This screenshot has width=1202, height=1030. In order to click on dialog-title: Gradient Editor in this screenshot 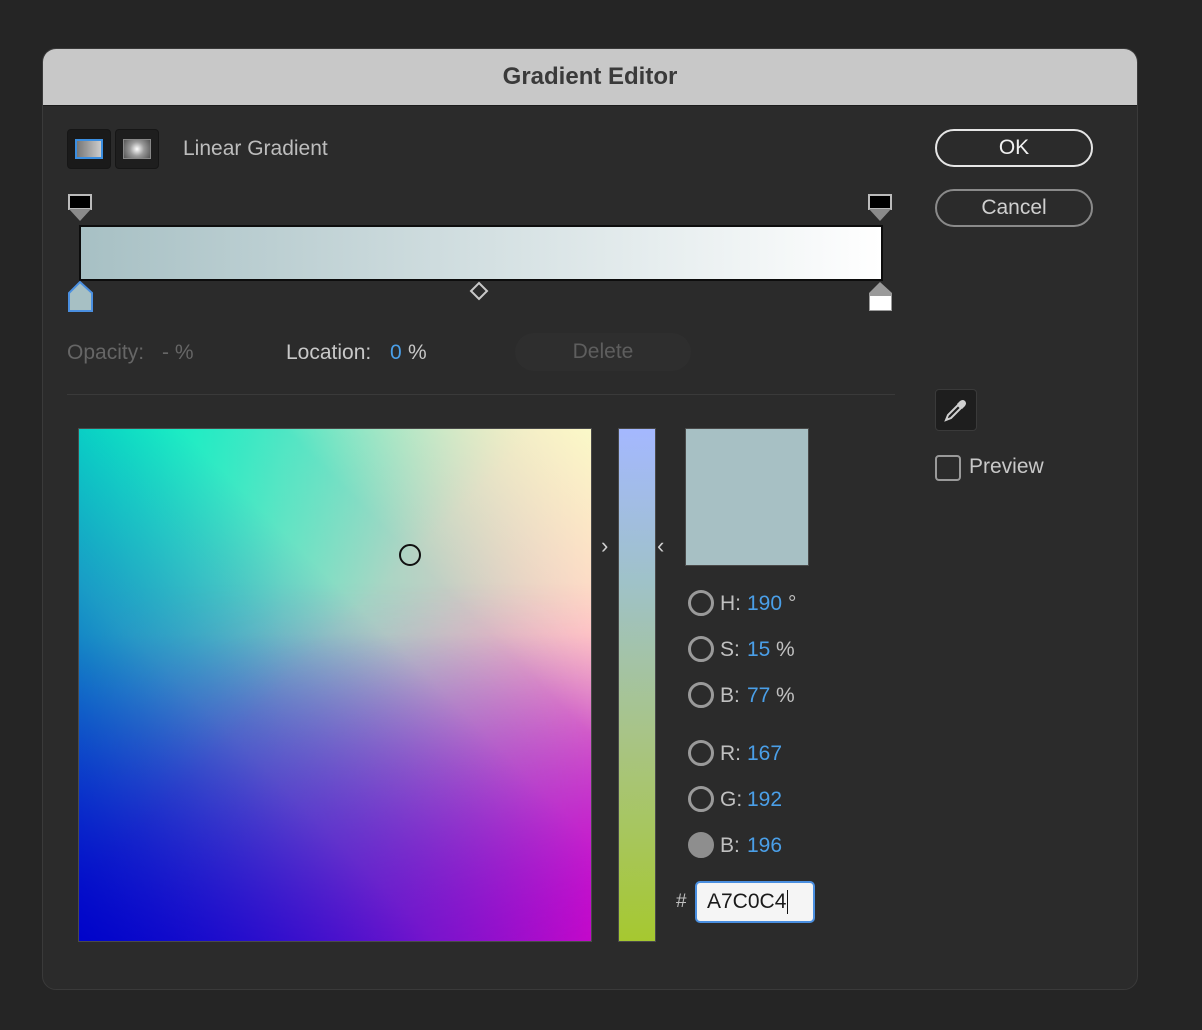, I will do `click(590, 76)`.